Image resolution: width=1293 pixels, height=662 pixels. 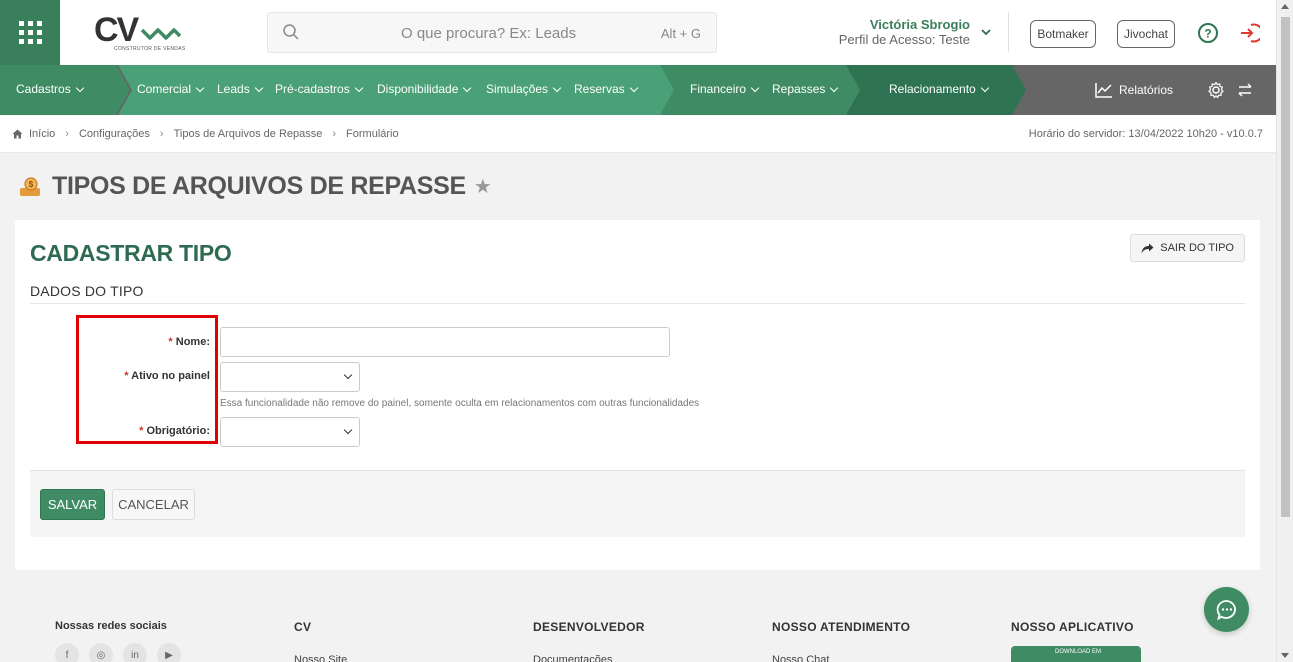 What do you see at coordinates (135, 652) in the screenshot?
I see `linkedin-icon: in` at bounding box center [135, 652].